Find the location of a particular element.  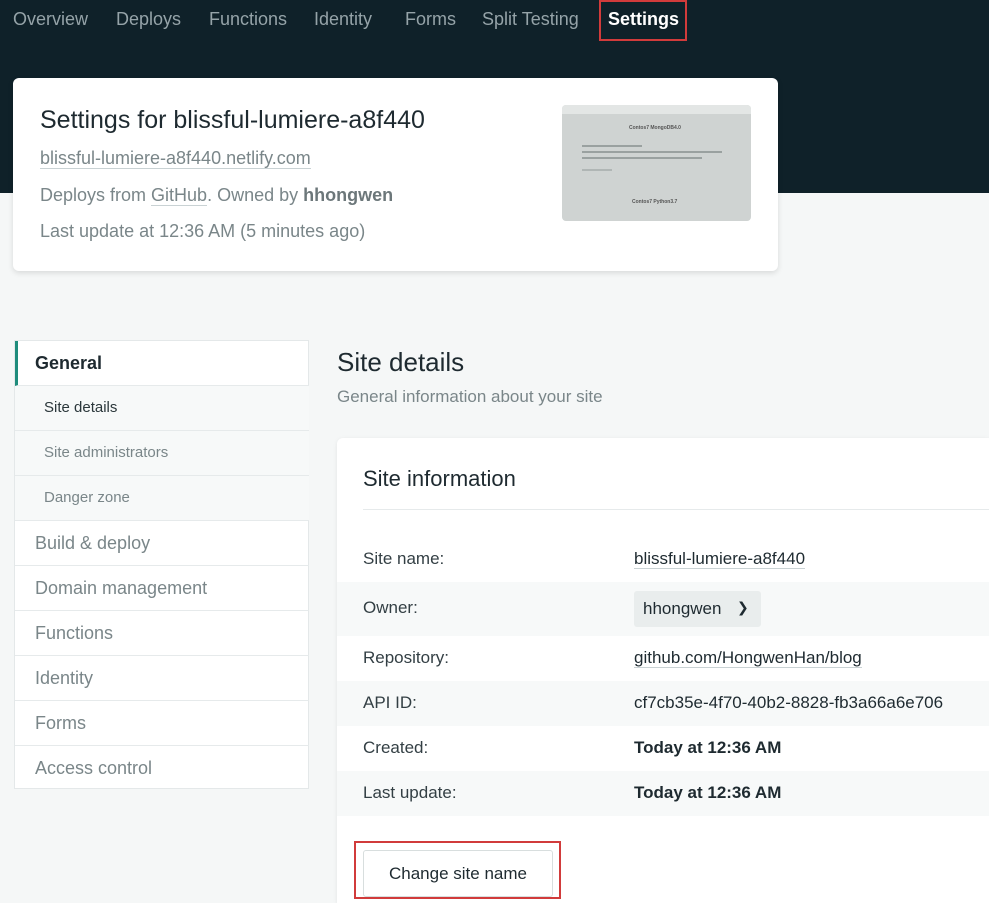

site-name-link: blissful-lumiere-a8f440 is located at coordinates (720, 559).